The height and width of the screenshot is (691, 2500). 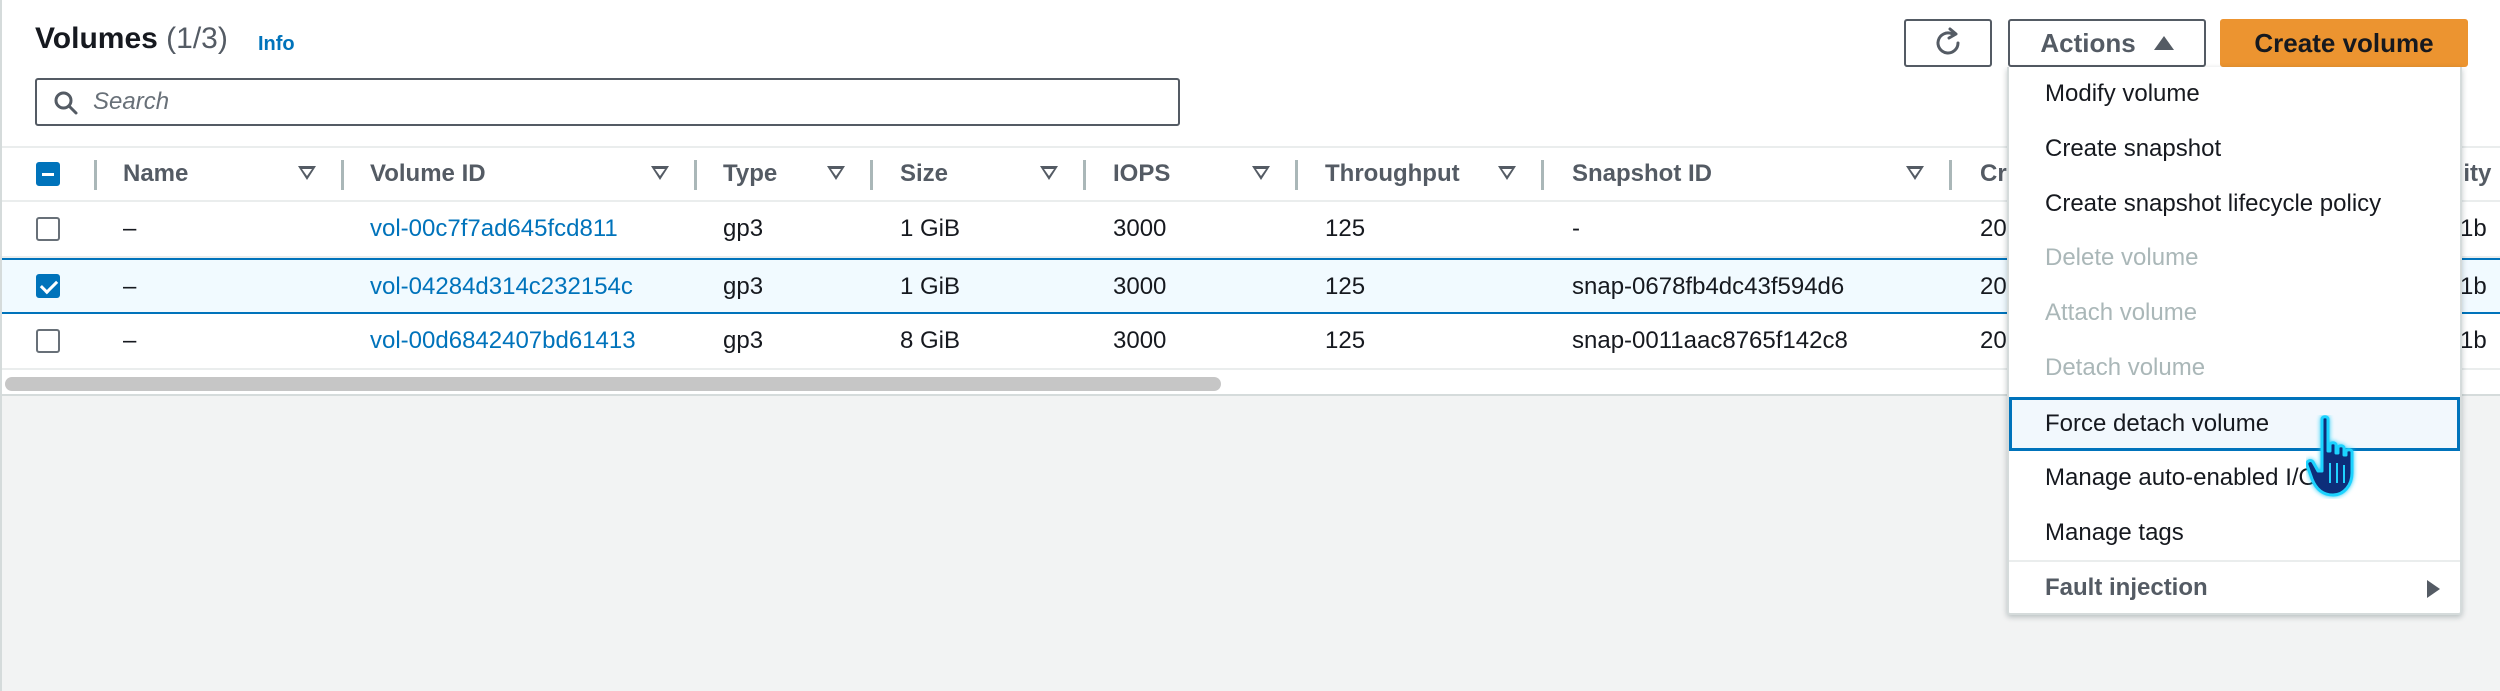 What do you see at coordinates (155, 174) in the screenshot?
I see `column-header-name: Name` at bounding box center [155, 174].